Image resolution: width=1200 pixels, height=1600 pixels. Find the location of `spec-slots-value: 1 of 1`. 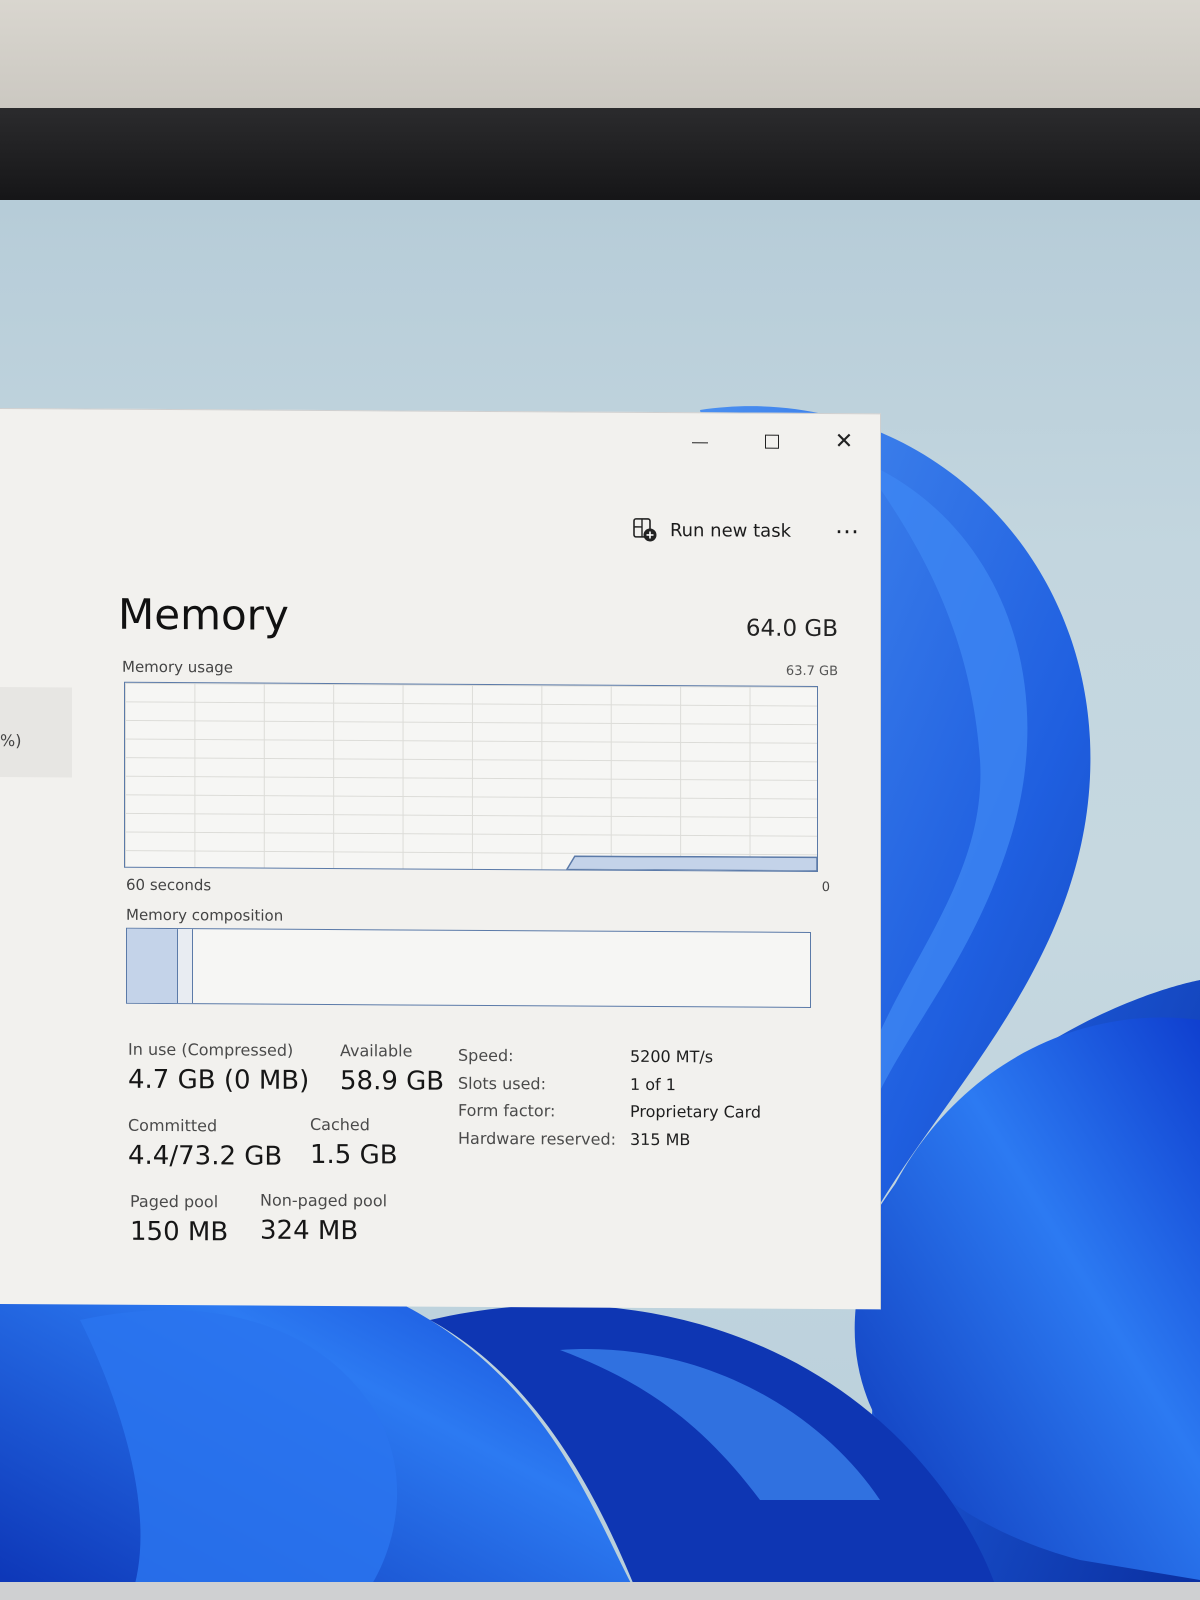

spec-slots-value: 1 of 1 is located at coordinates (653, 1084).